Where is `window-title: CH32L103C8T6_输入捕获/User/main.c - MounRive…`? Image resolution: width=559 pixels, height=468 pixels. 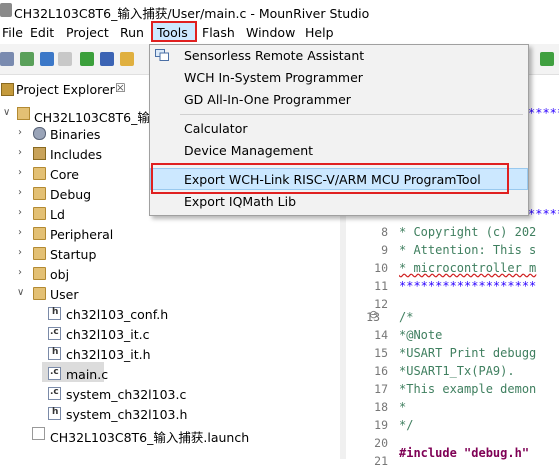 window-title: CH32L103C8T6_输入捕获/User/main.c - MounRive… is located at coordinates (192, 13).